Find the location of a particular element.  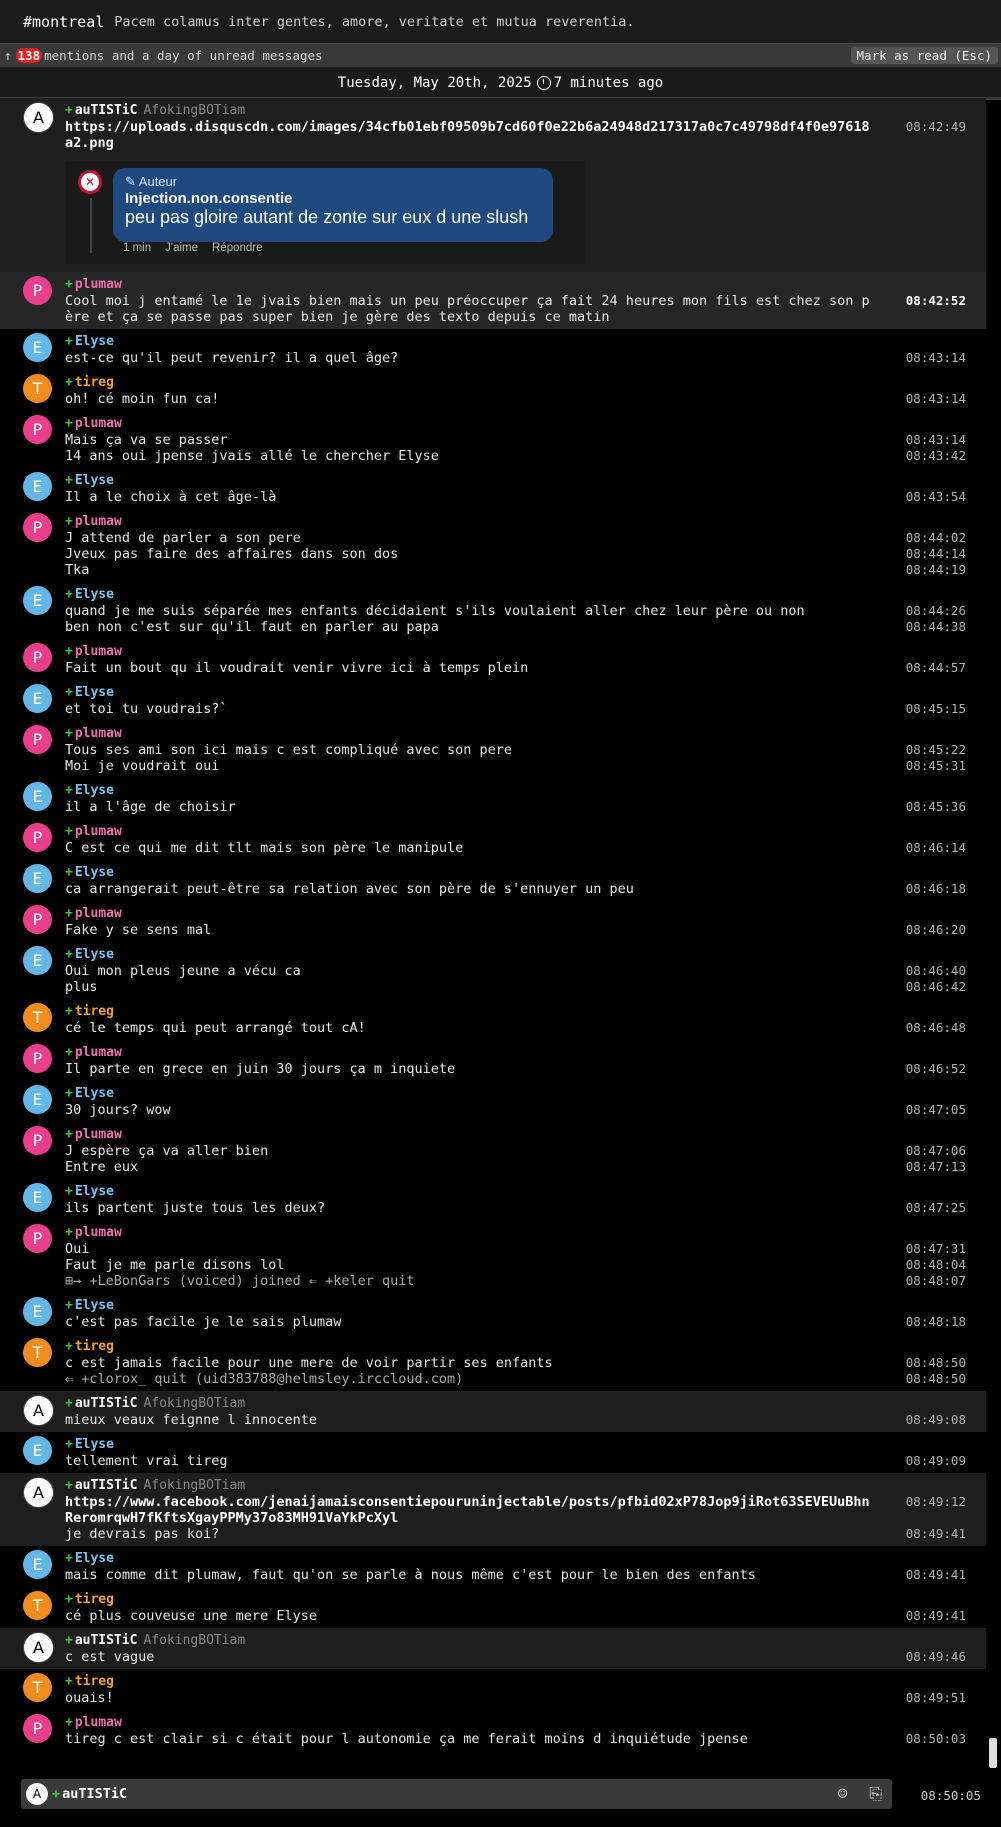

timestamp: 08:42:49 is located at coordinates (936, 127).